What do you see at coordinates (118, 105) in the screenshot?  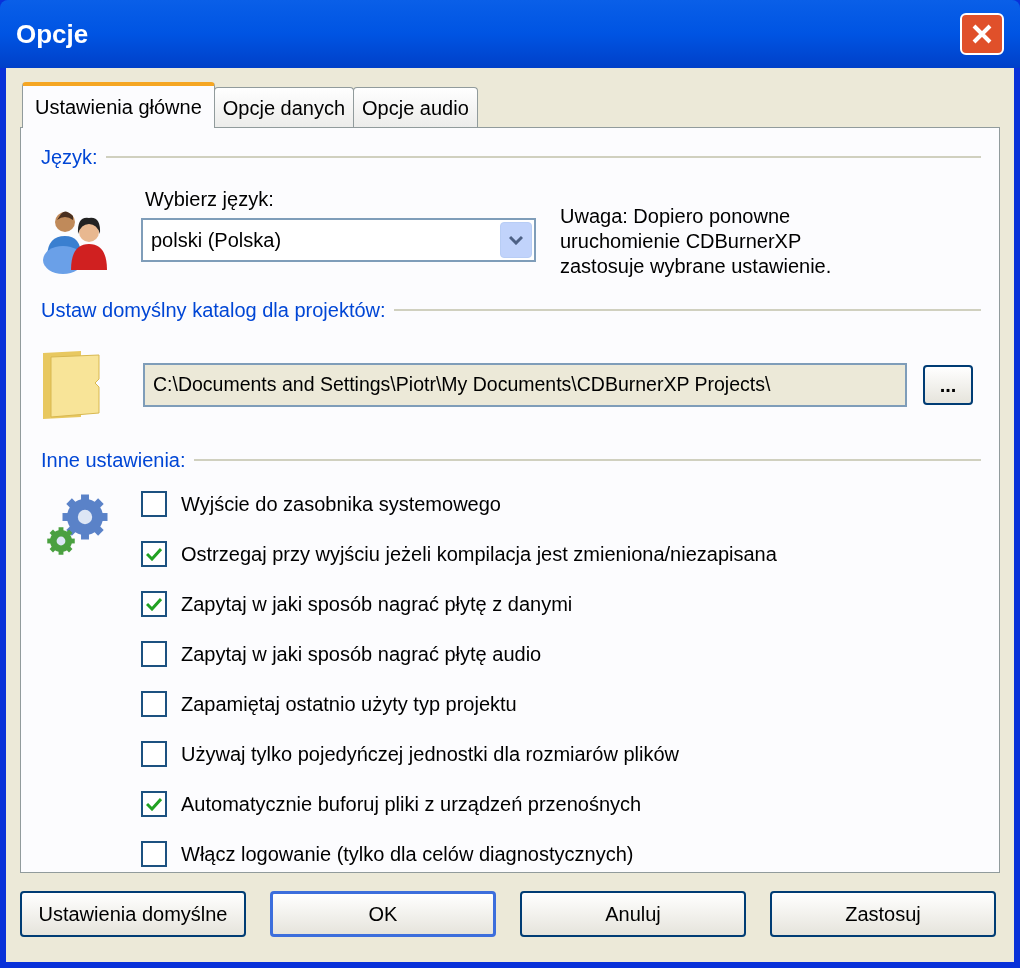 I see `tab: Ustawienia główne` at bounding box center [118, 105].